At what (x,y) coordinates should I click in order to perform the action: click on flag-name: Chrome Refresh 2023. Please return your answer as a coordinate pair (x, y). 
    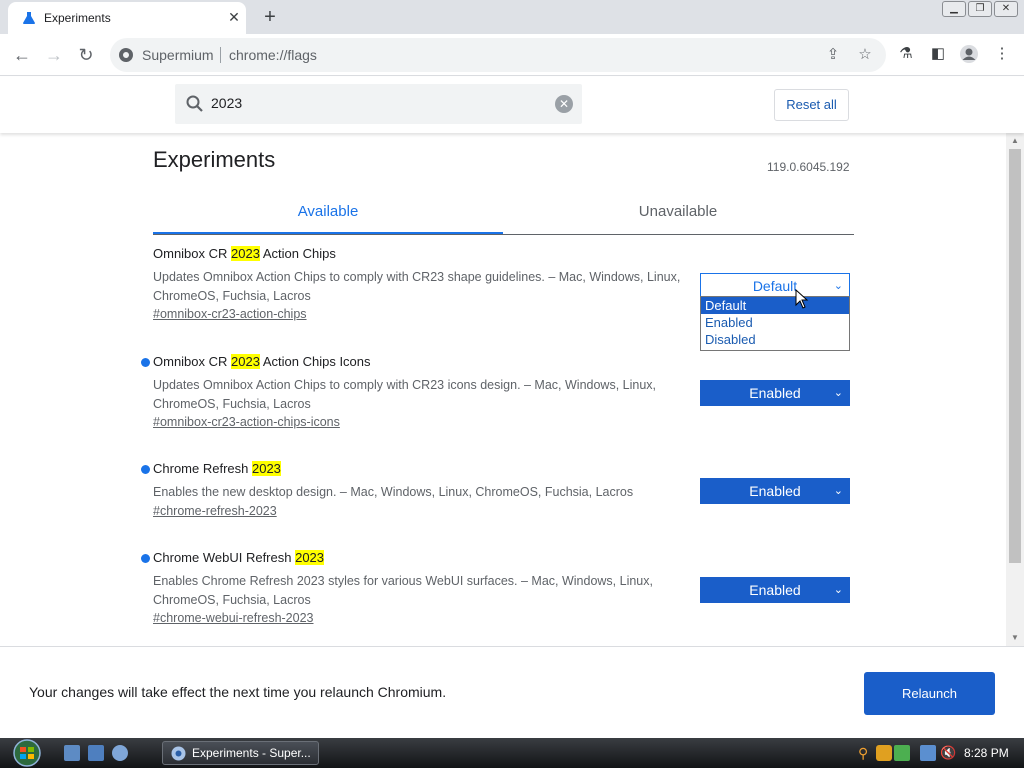
    Looking at the image, I should click on (217, 468).